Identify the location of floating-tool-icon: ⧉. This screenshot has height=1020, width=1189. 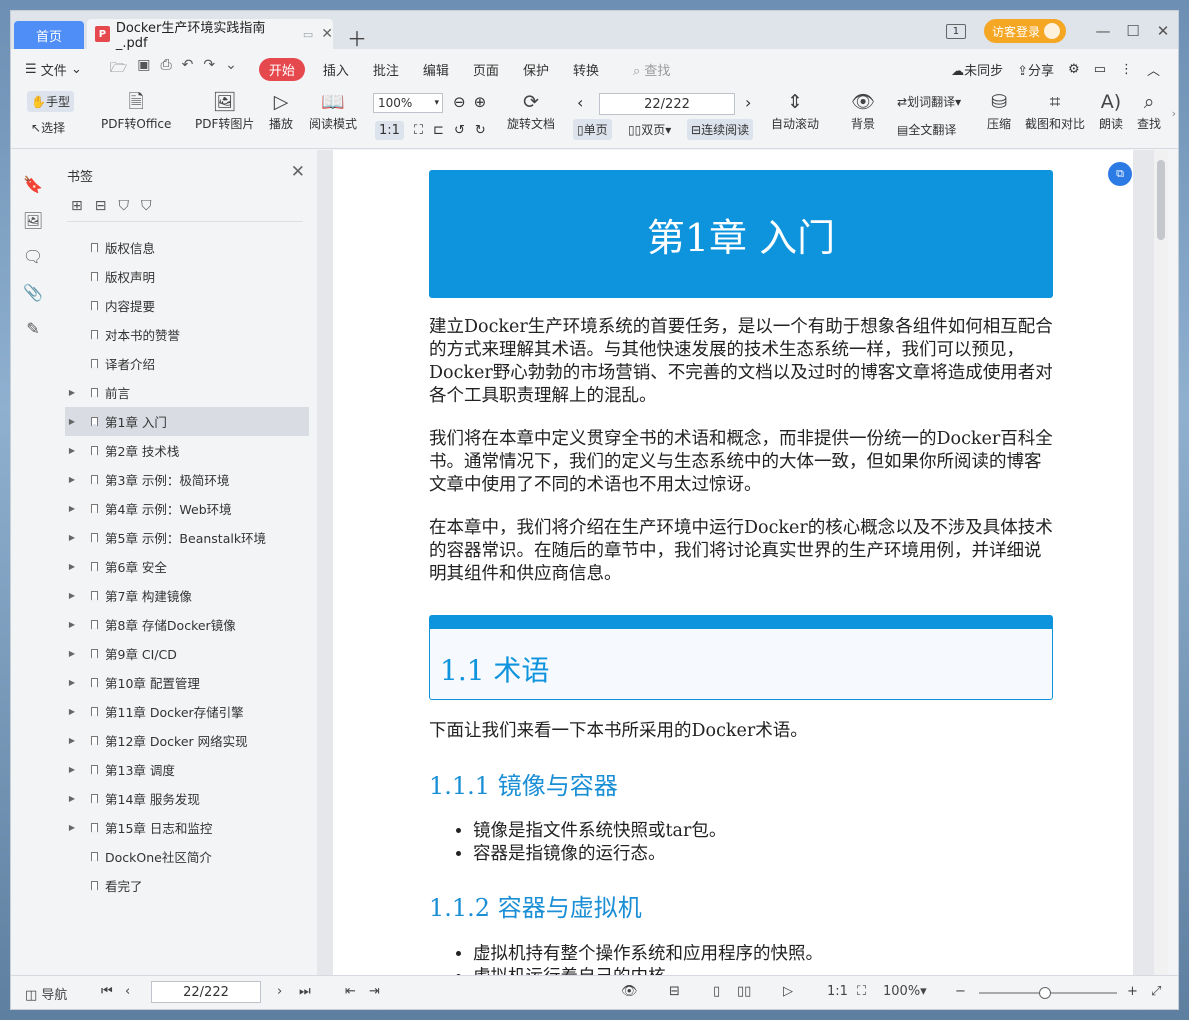
(1120, 174).